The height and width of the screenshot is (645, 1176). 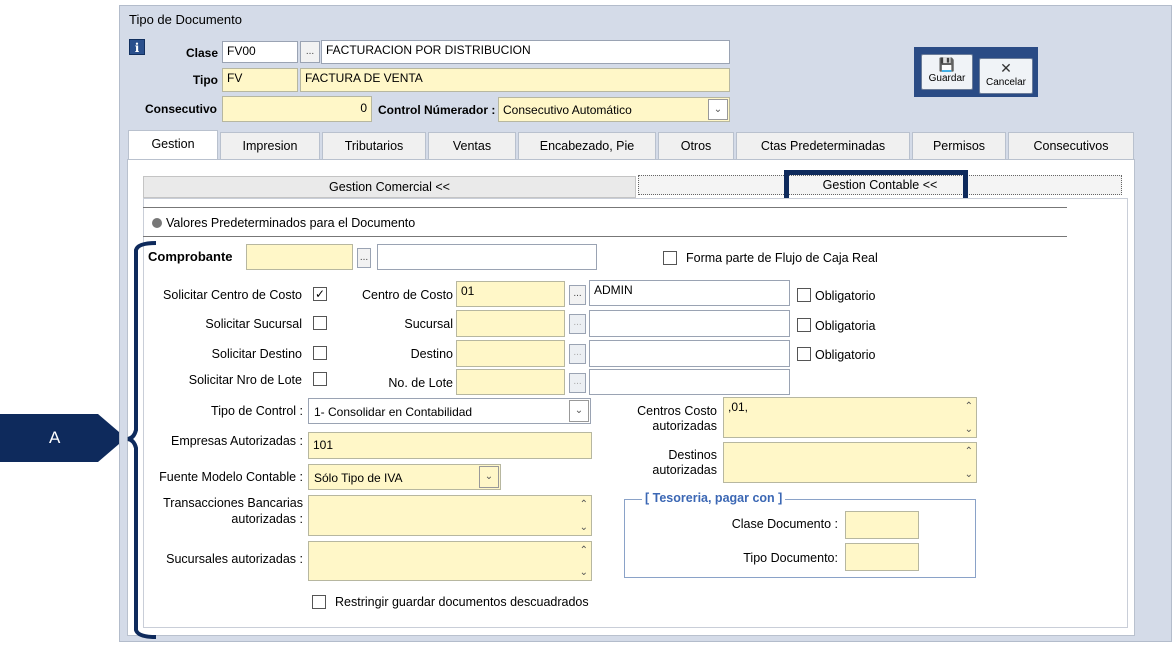 I want to click on destino-code-field, so click(x=510, y=353).